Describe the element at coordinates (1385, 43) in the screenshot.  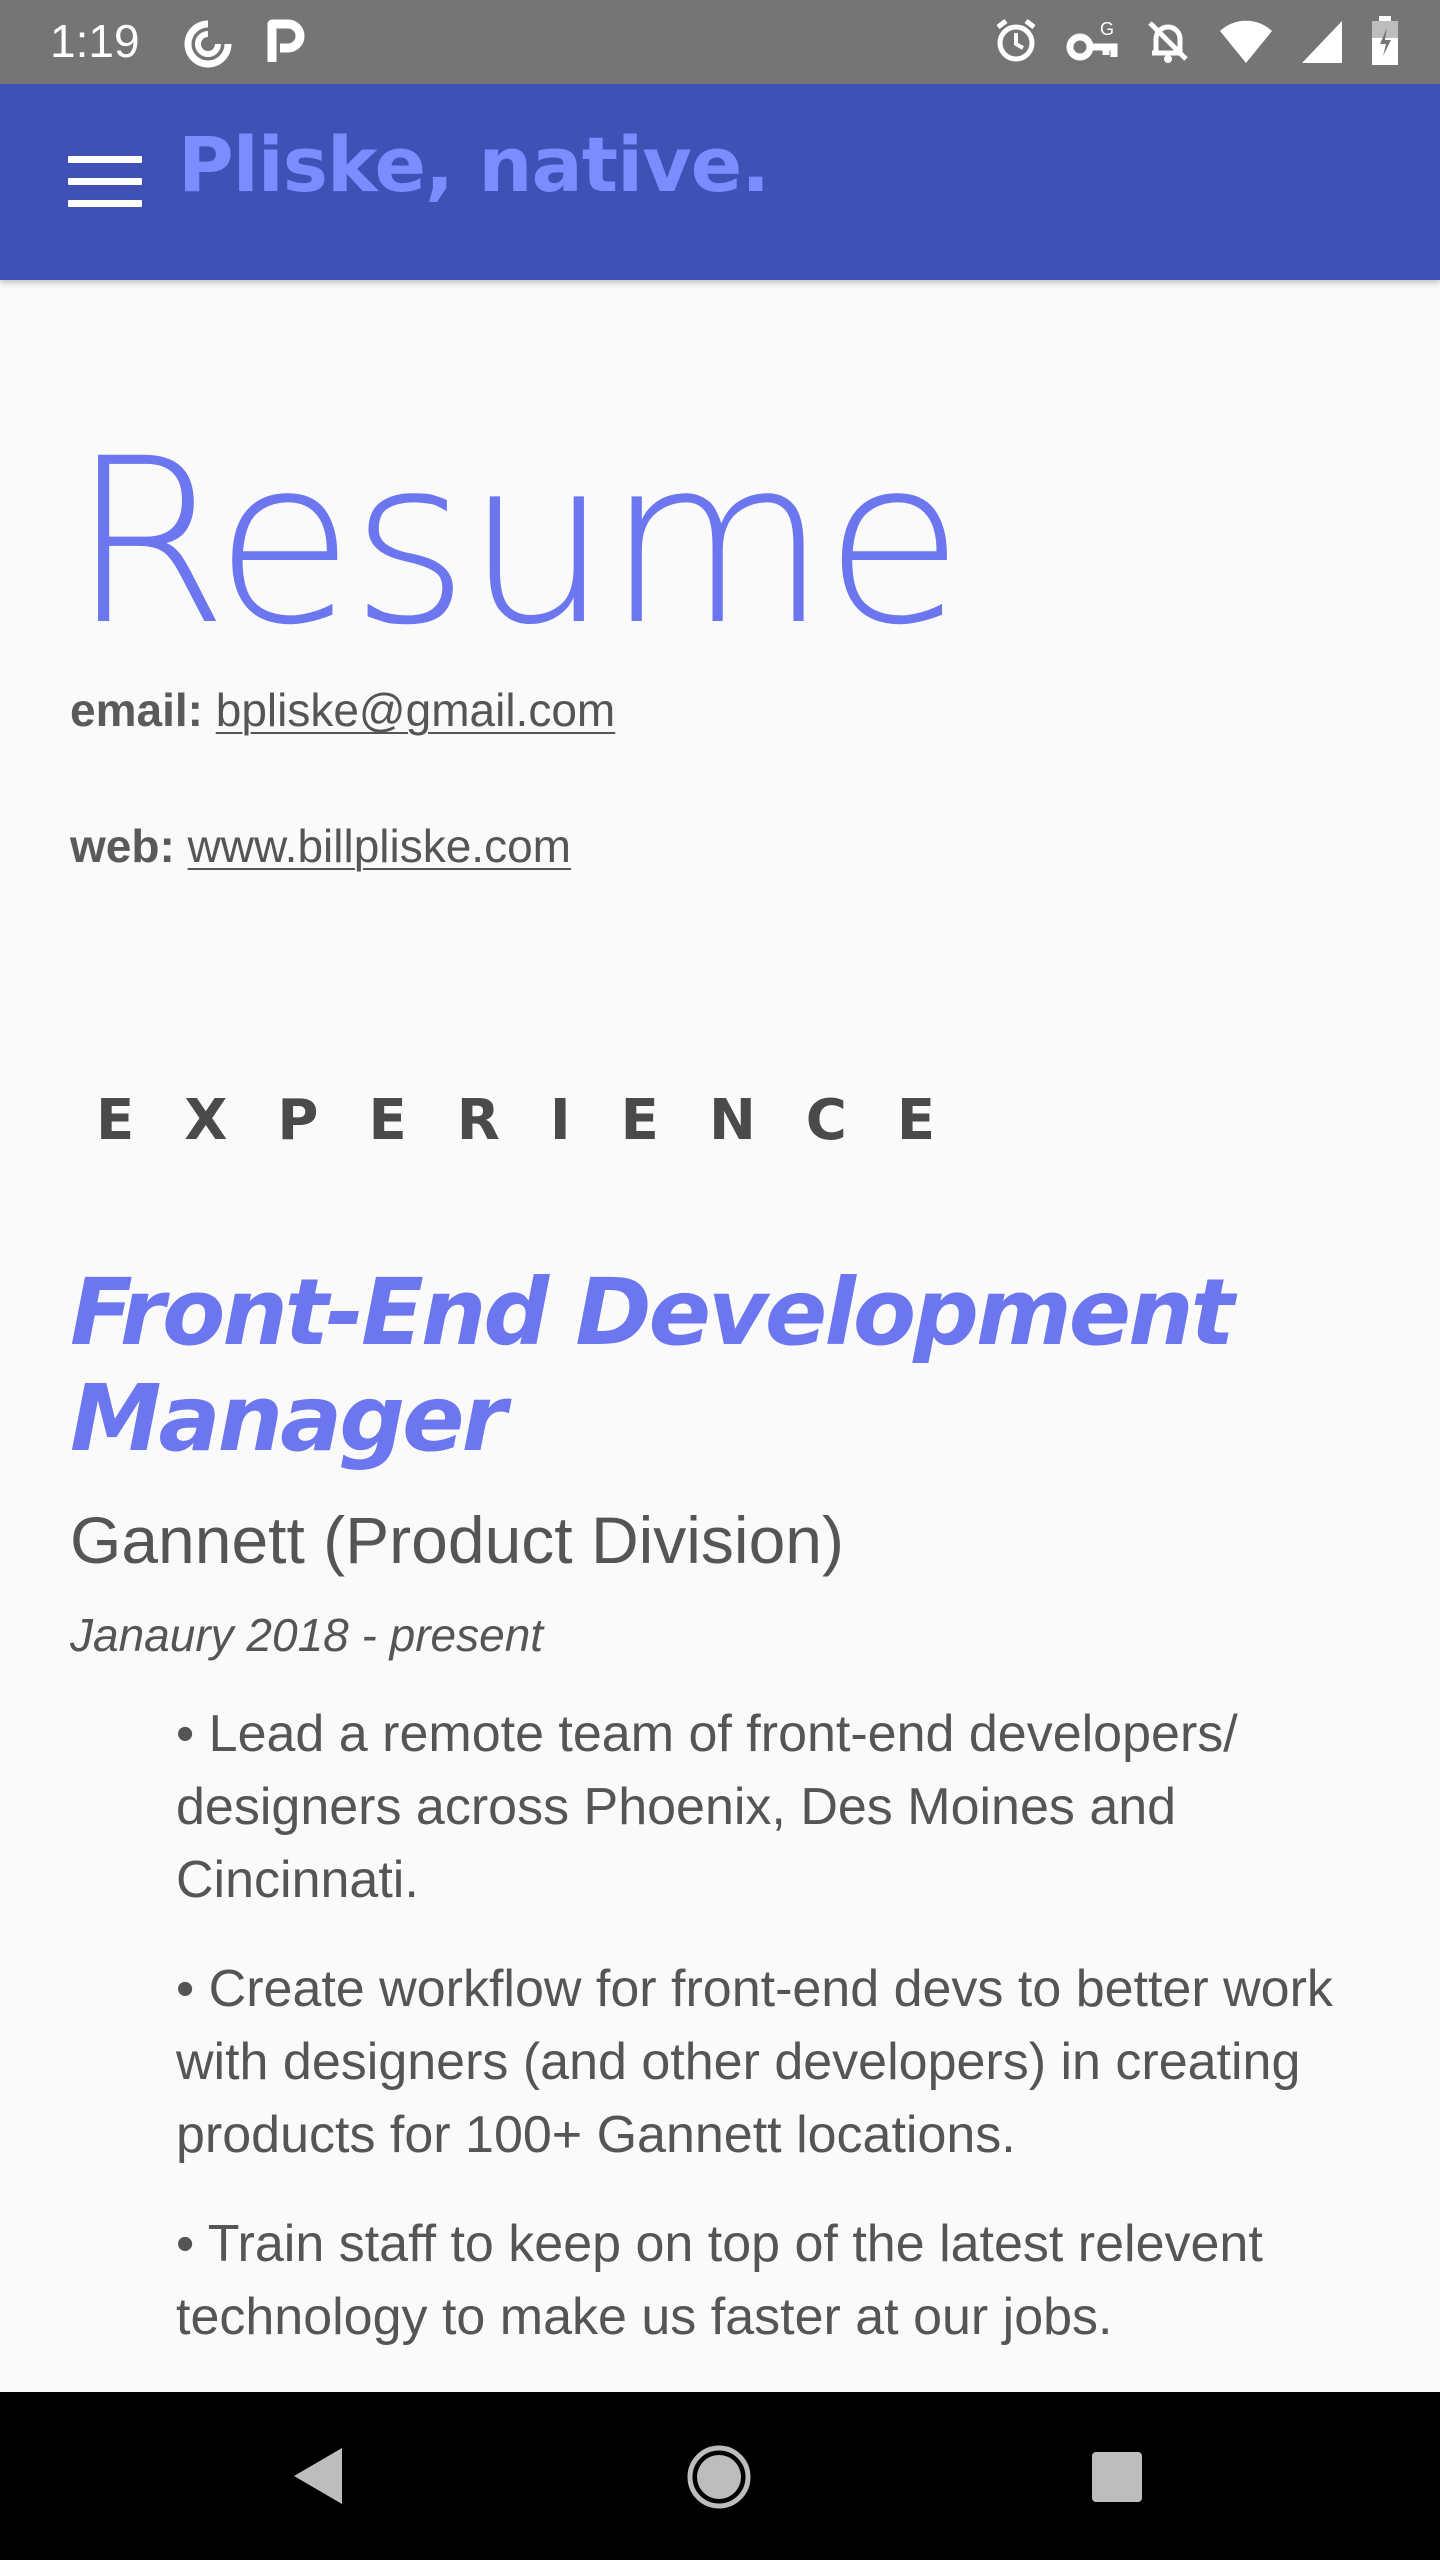
I see `battery-icon` at that location.